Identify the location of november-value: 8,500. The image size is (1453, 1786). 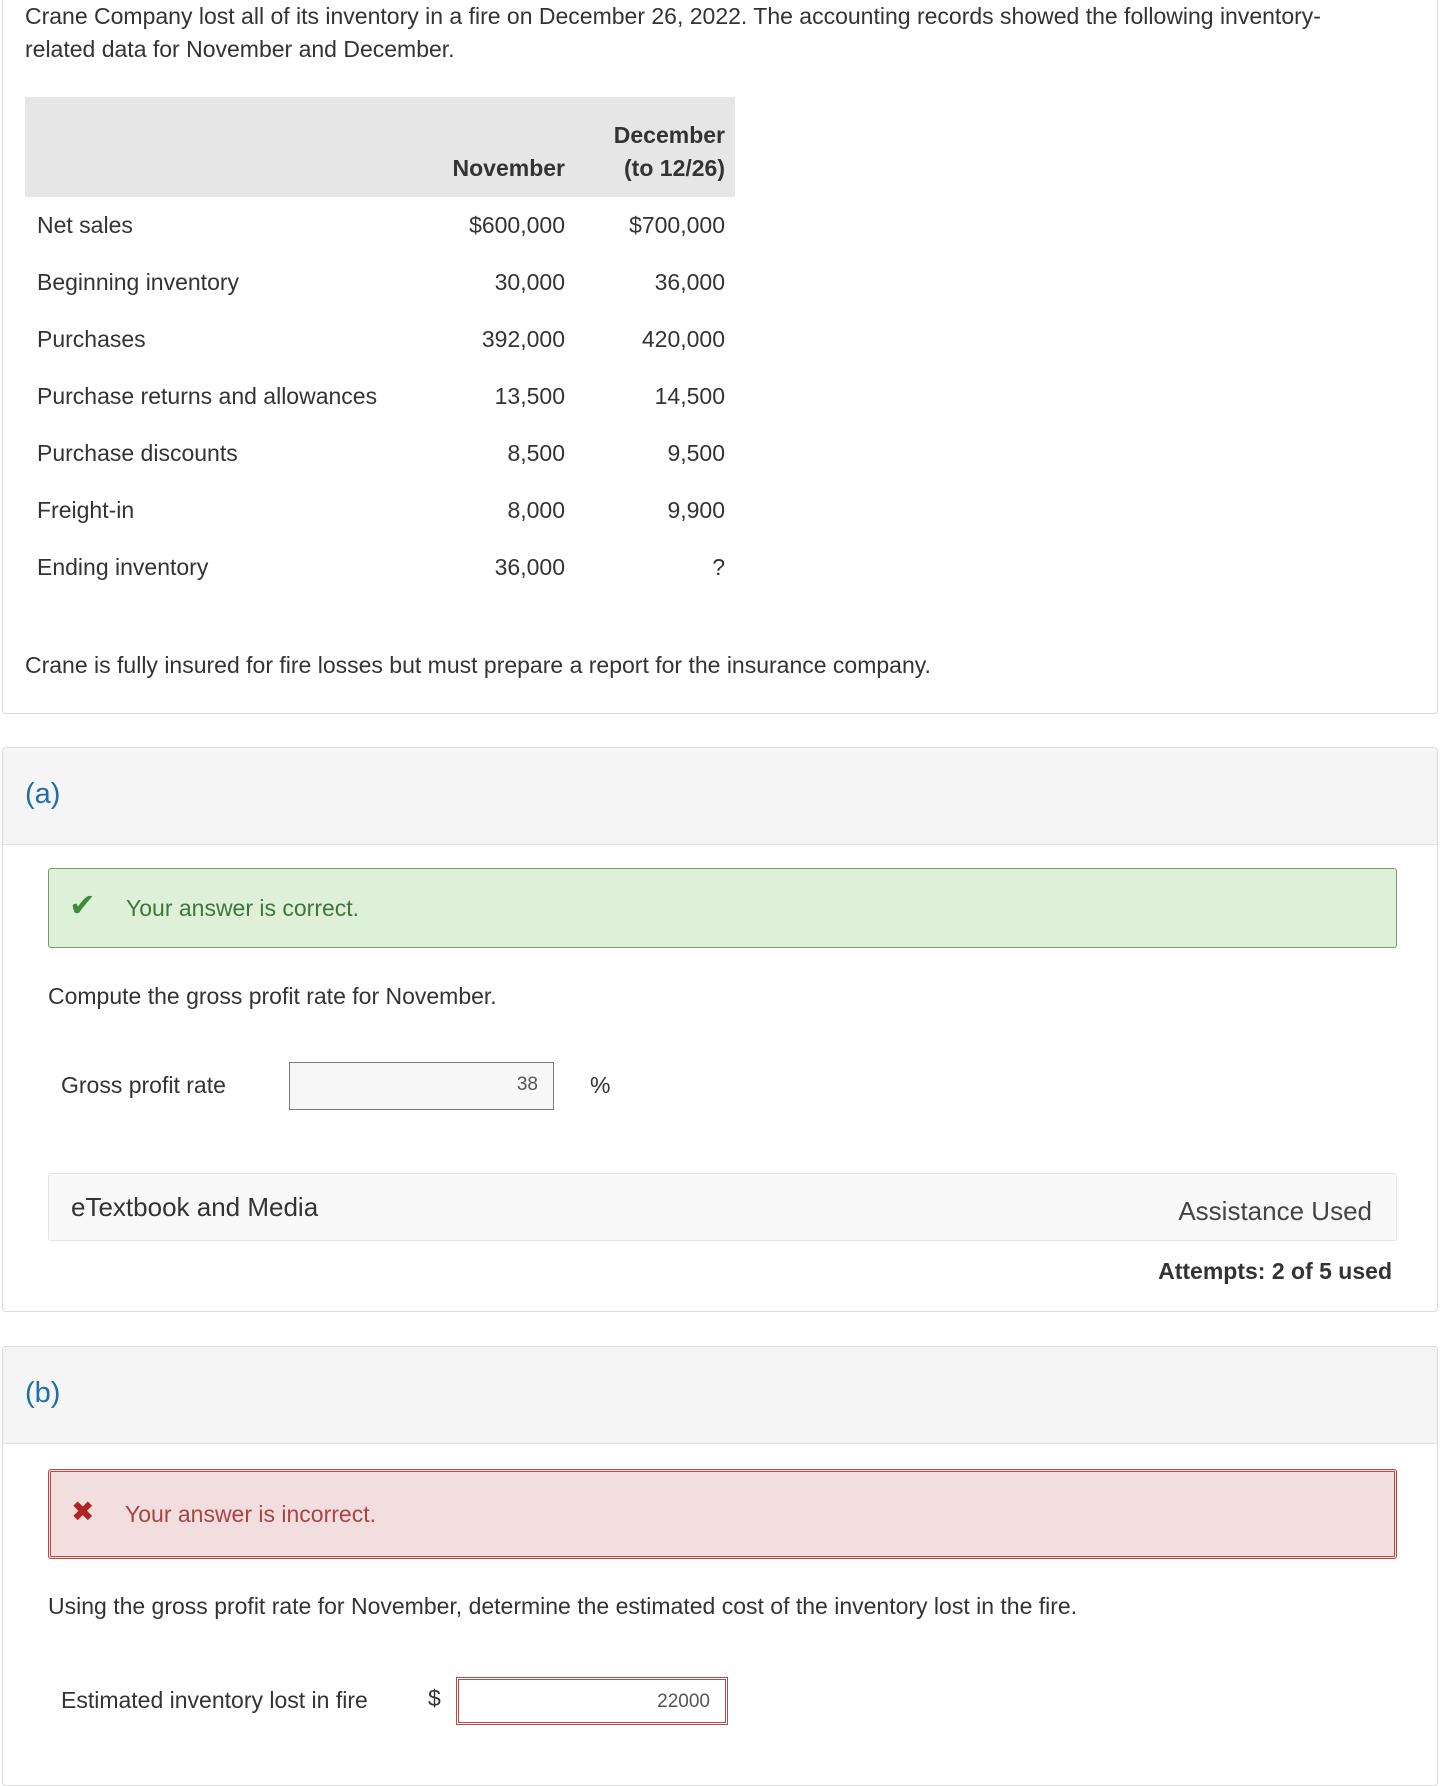
(536, 453).